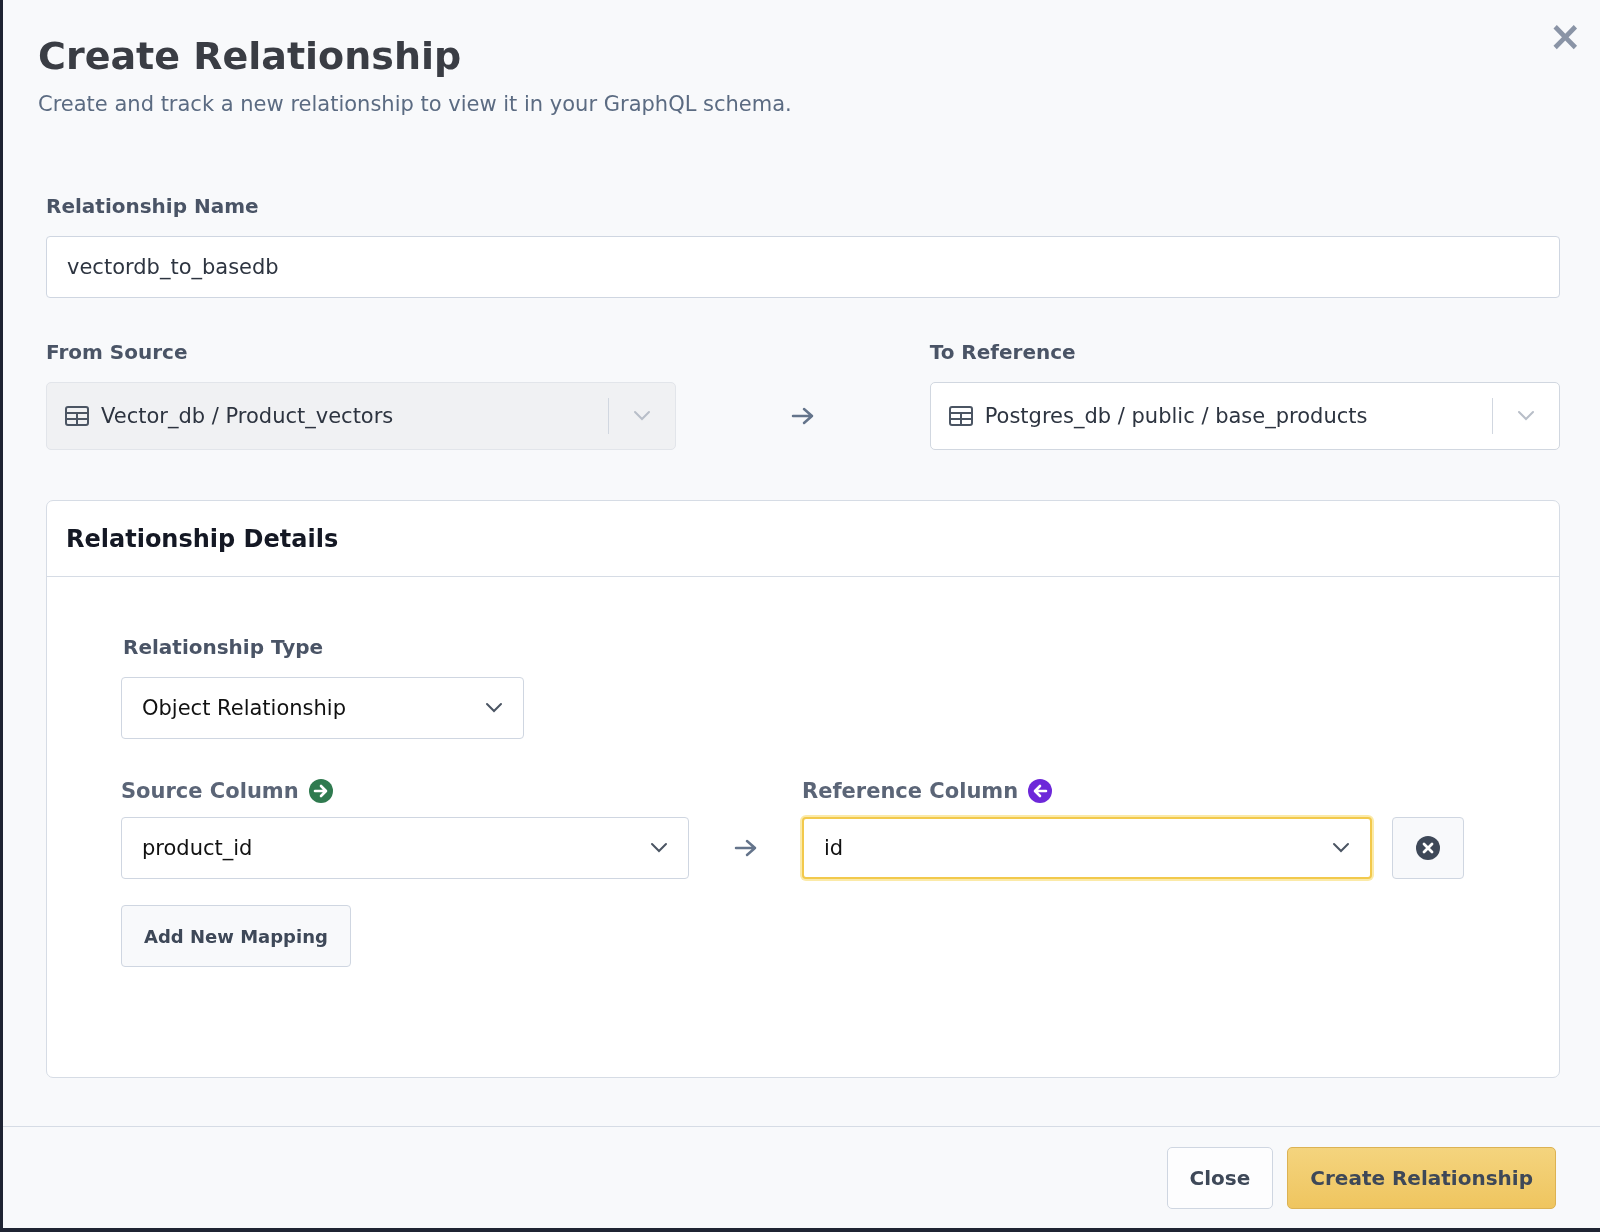  What do you see at coordinates (117, 352) in the screenshot?
I see `field-label: From Source` at bounding box center [117, 352].